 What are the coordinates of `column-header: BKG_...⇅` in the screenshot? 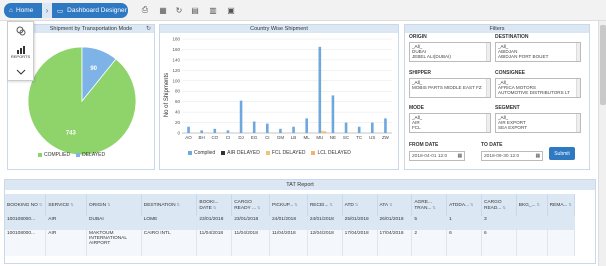 It's located at (532, 205).